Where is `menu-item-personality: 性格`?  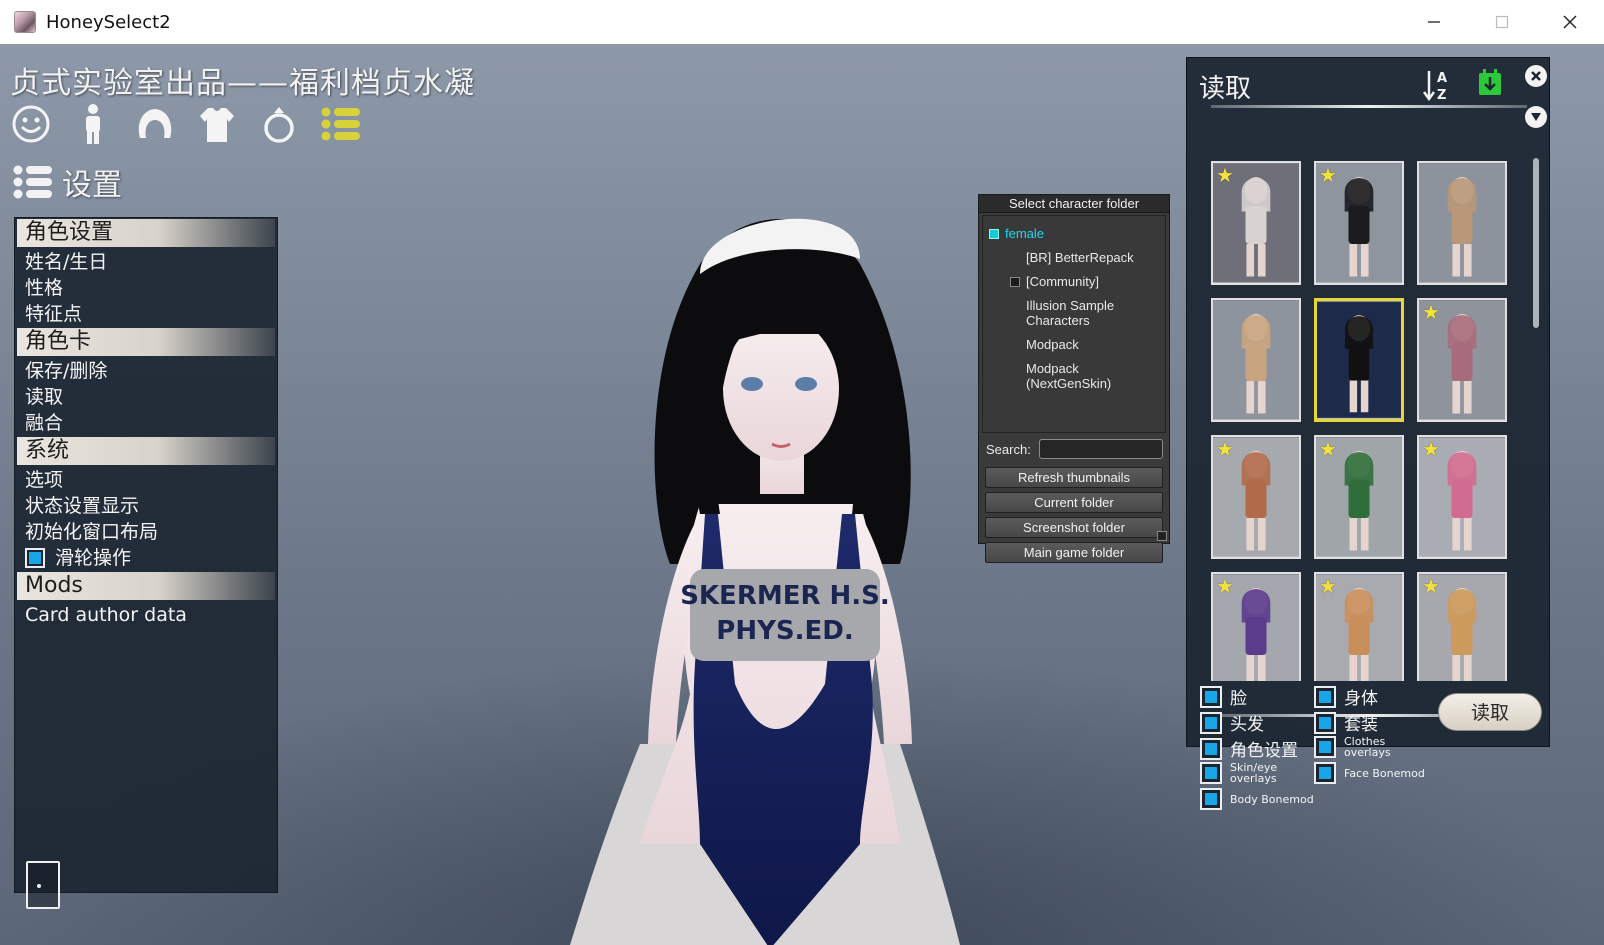
menu-item-personality: 性格 is located at coordinates (146, 288).